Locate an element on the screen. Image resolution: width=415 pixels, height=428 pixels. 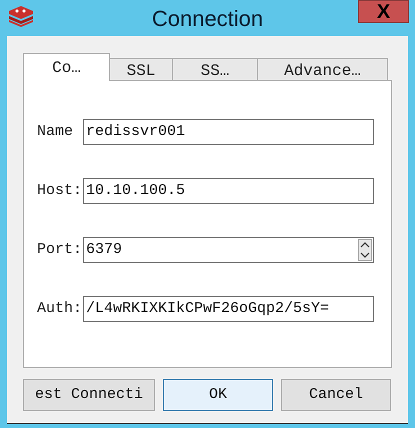
dialog-button: OK is located at coordinates (218, 395).